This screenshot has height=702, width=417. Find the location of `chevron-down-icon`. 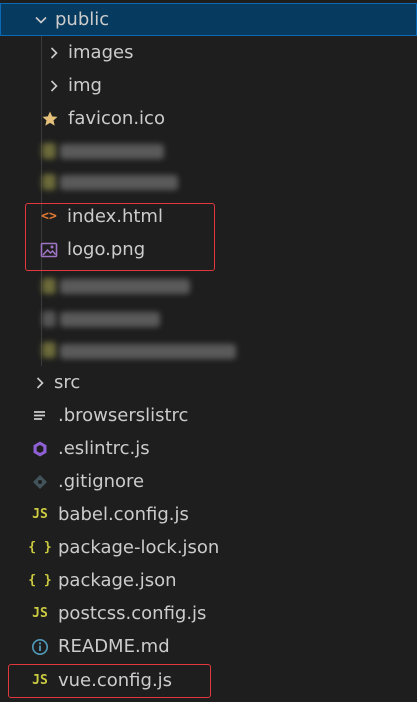

chevron-down-icon is located at coordinates (41, 20).